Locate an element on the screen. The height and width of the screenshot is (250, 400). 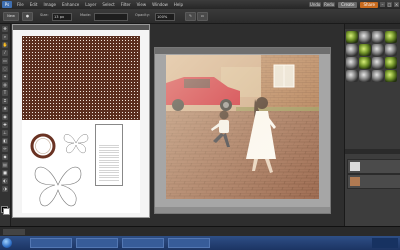
menu-image: Image is located at coordinates (49, 4).